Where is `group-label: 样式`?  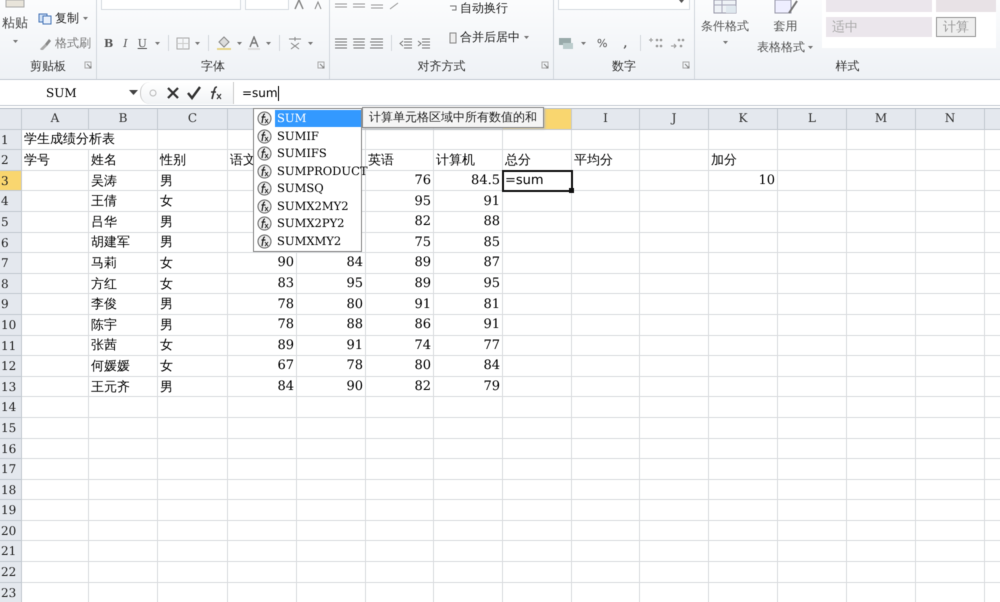
group-label: 样式 is located at coordinates (848, 66).